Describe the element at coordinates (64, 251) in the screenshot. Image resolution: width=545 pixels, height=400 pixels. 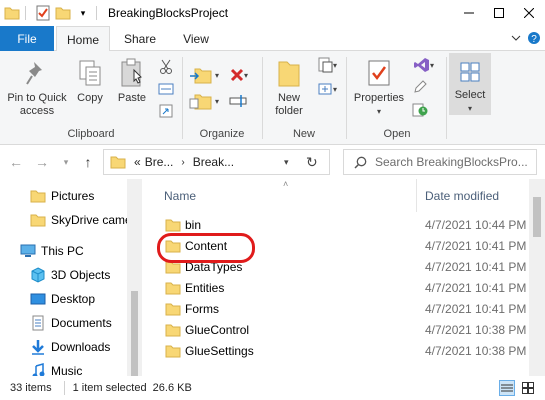
I see `nav-item-this-pc: This PC` at that location.